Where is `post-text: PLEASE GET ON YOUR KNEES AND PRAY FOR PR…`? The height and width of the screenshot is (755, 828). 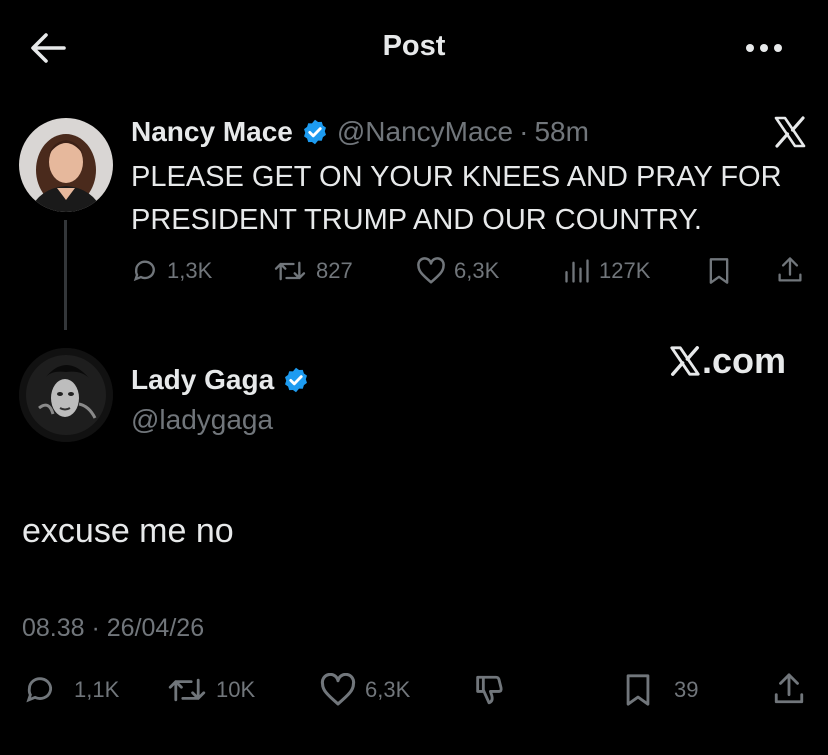 post-text: PLEASE GET ON YOUR KNEES AND PRAY FOR PR… is located at coordinates (456, 198).